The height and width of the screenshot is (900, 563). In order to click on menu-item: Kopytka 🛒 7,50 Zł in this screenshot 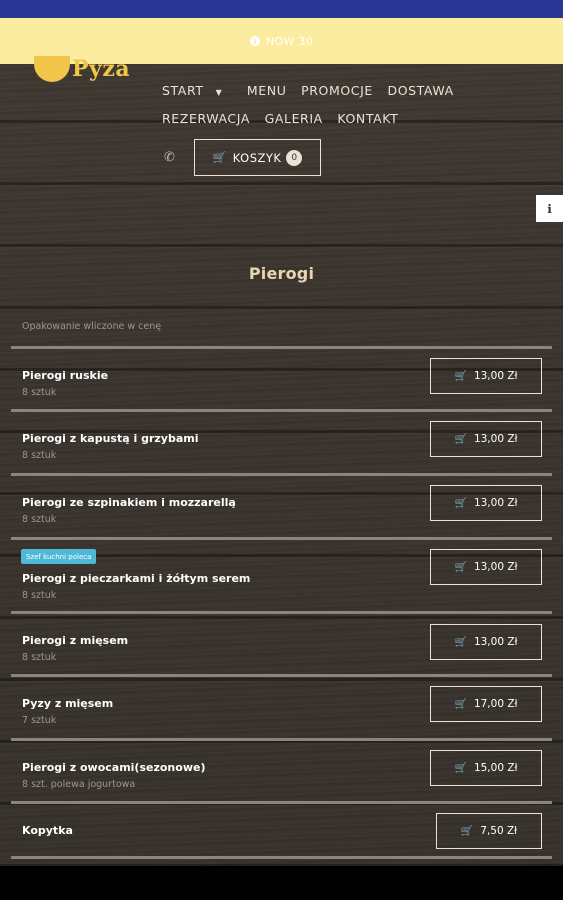, I will do `click(281, 830)`.